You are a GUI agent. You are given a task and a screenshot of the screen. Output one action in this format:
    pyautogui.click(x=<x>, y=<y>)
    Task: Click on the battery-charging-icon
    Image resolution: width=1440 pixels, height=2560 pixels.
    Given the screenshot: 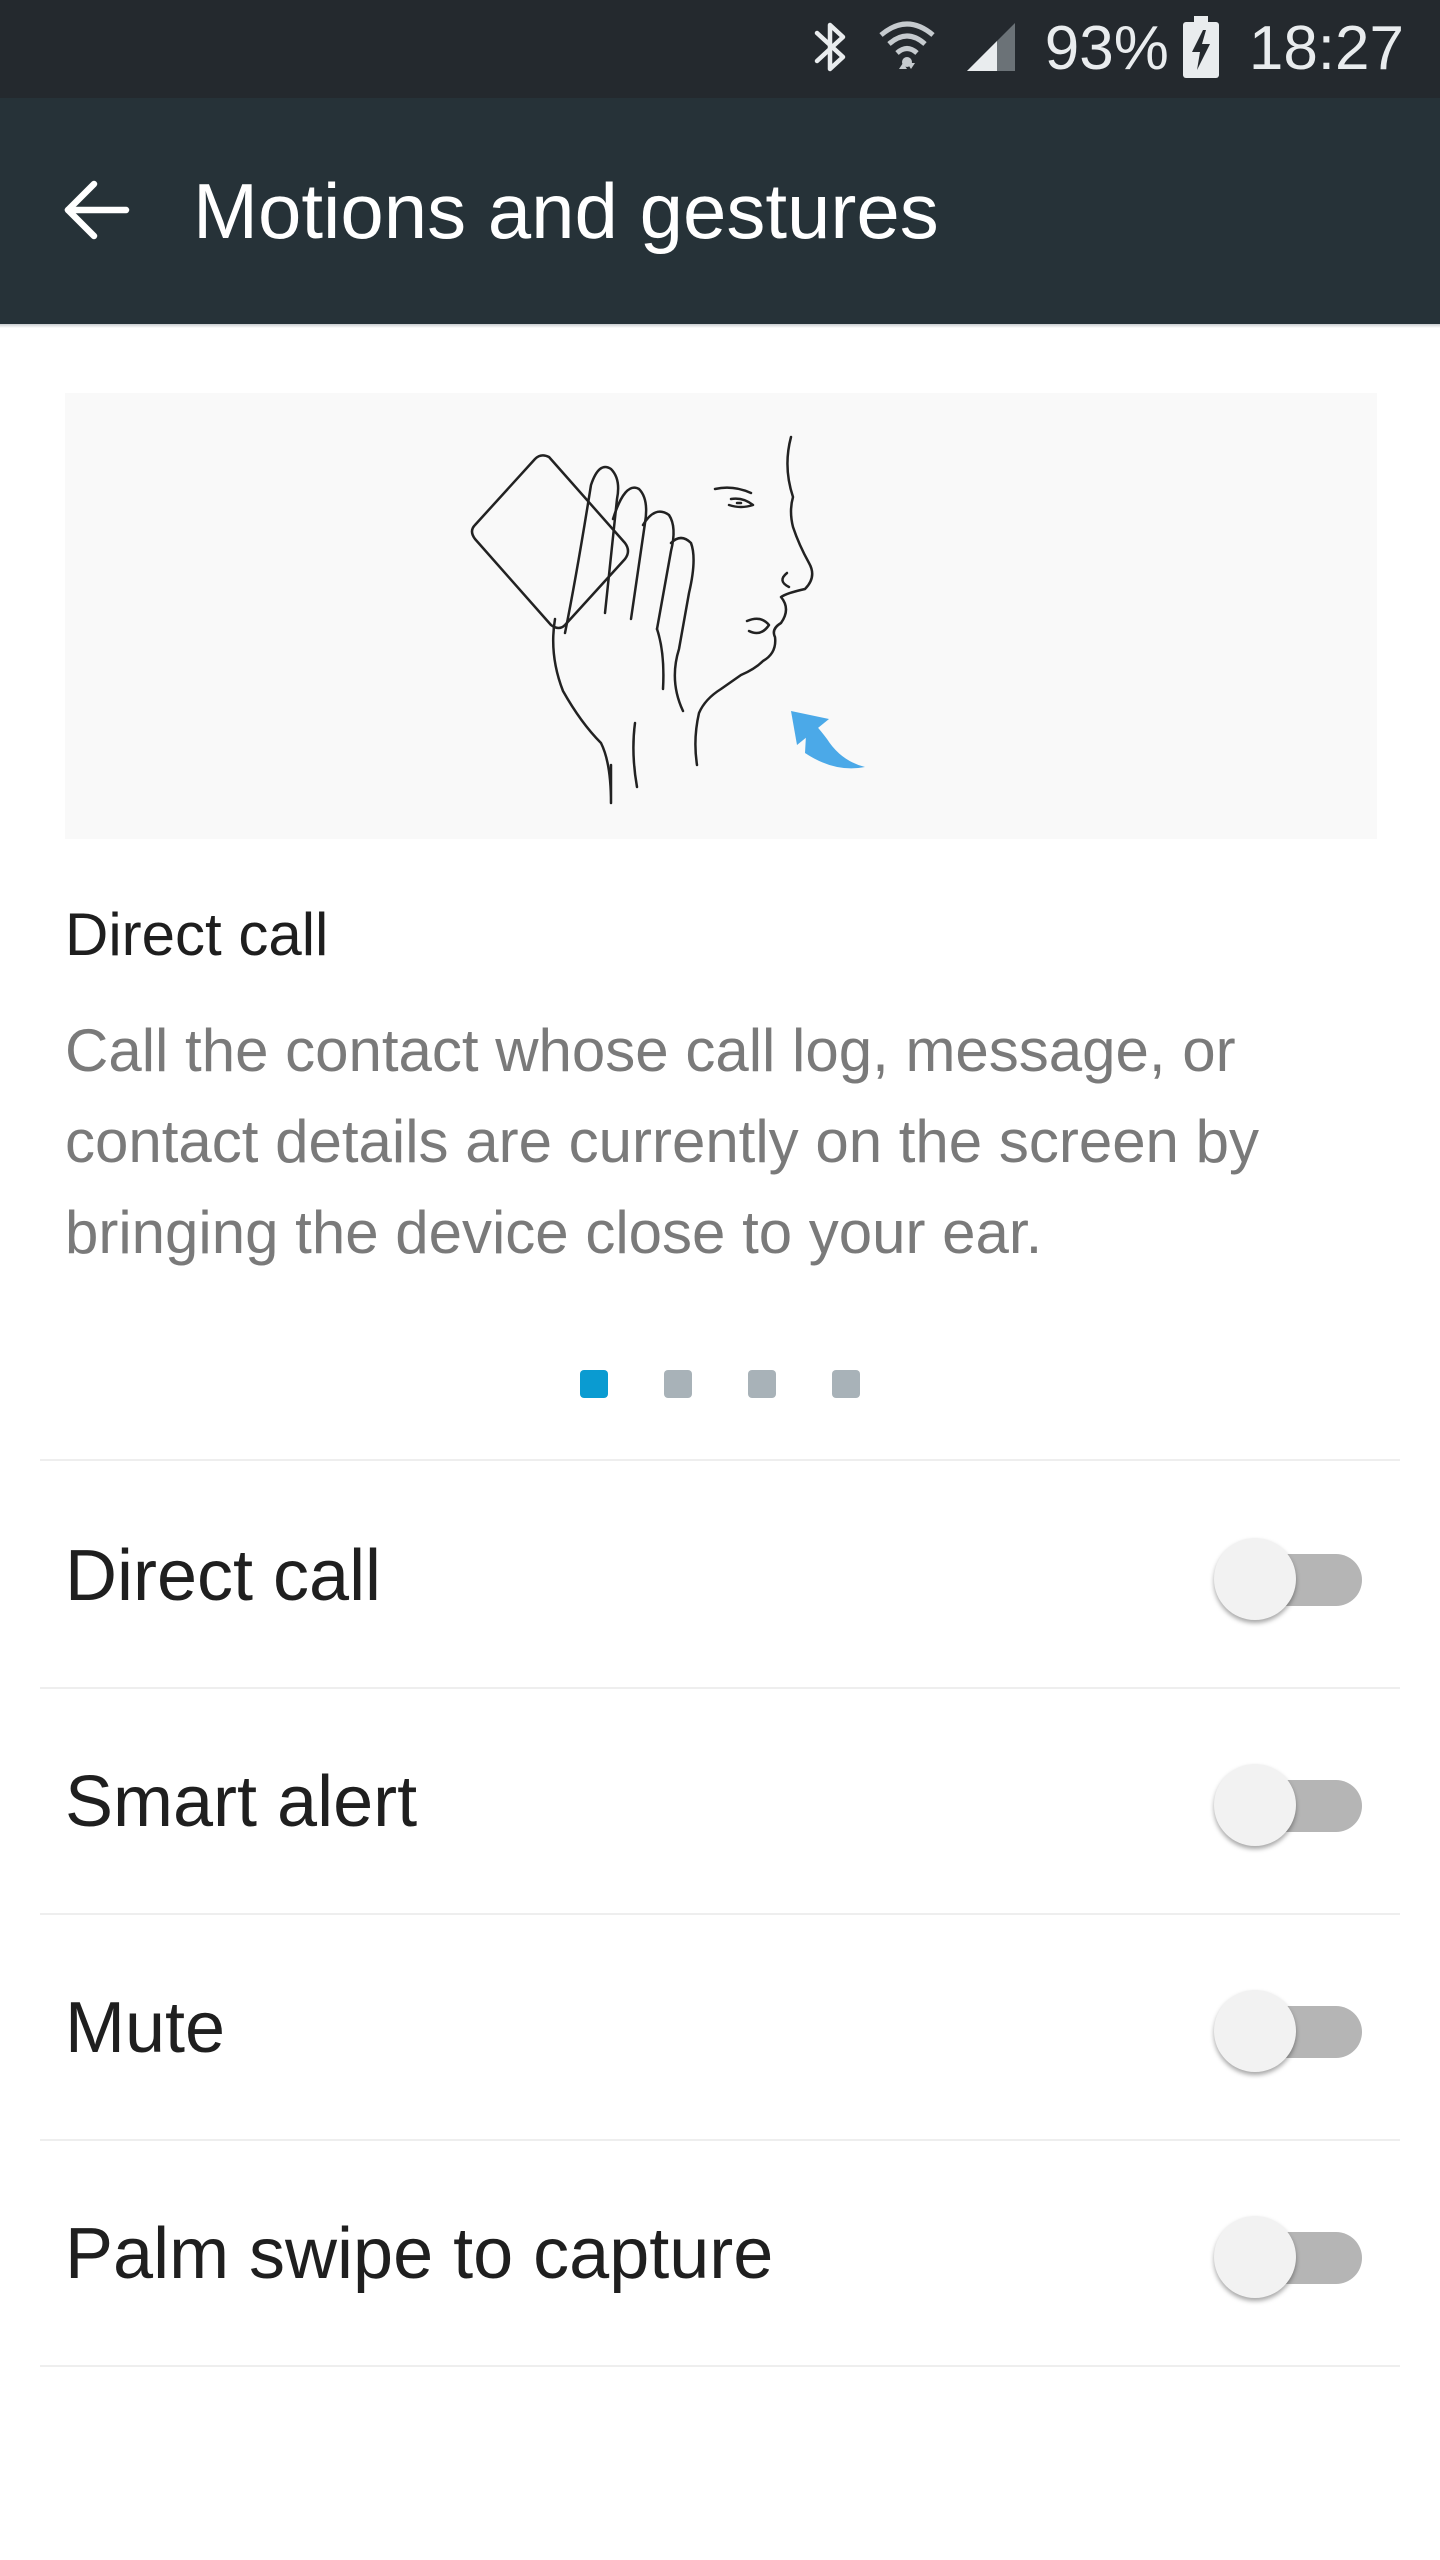 What is the action you would take?
    pyautogui.click(x=1200, y=49)
    